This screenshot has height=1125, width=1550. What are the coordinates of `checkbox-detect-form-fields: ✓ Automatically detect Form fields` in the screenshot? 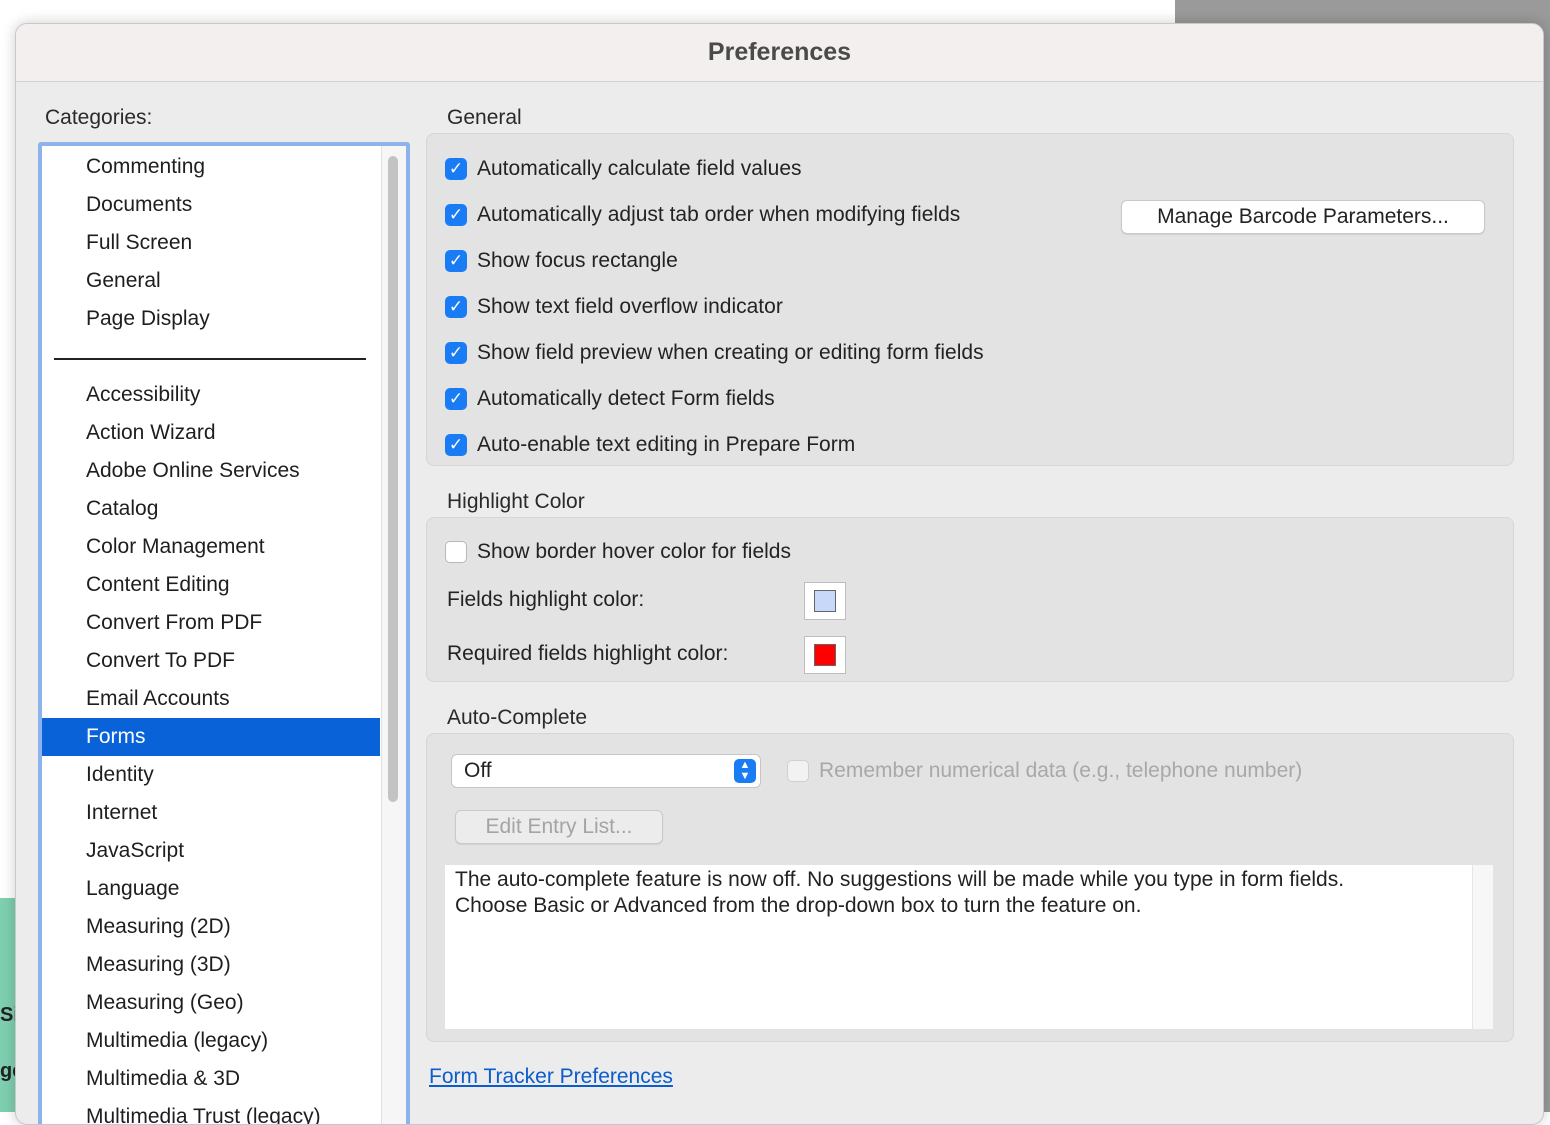 It's located at (610, 399).